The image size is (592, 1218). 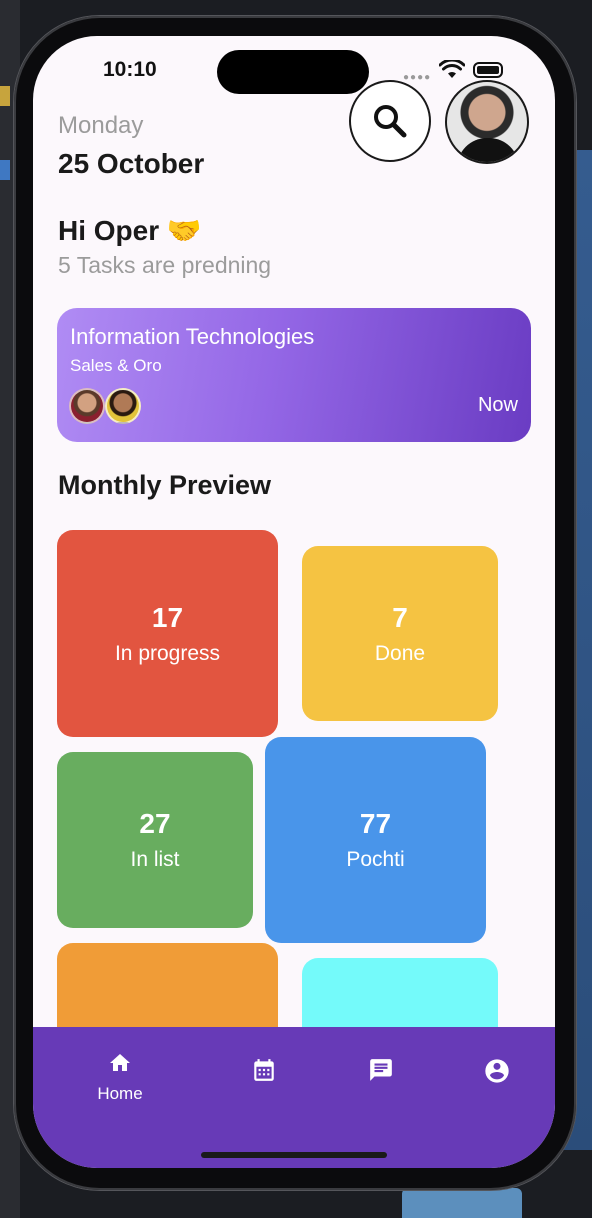 What do you see at coordinates (462, 1203) in the screenshot?
I see `desktop-folder-icon` at bounding box center [462, 1203].